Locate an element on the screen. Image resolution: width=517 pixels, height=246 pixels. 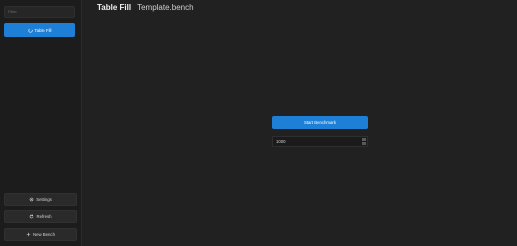
number-stepper is located at coordinates (364, 141).